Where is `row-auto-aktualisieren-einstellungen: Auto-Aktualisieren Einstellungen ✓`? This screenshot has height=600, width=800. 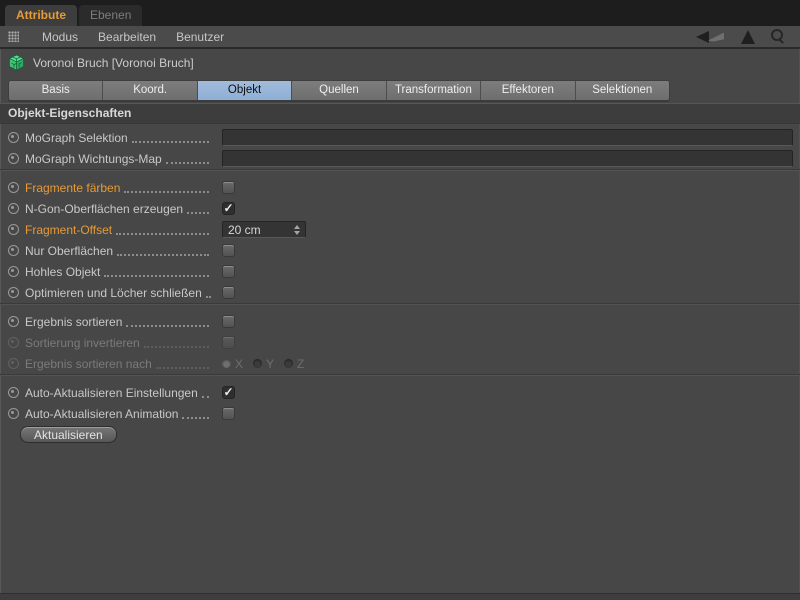 row-auto-aktualisieren-einstellungen: Auto-Aktualisieren Einstellungen ✓ is located at coordinates (400, 392).